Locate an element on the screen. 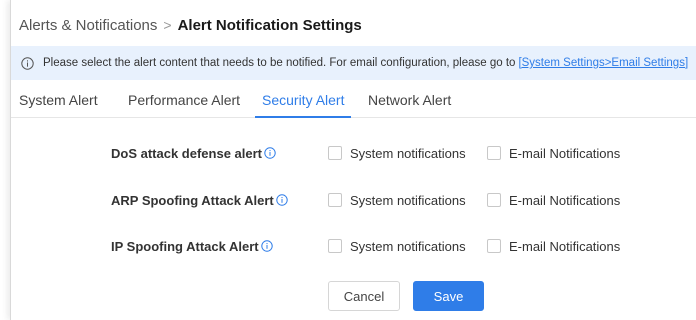  page-title: Alert Notification Settings is located at coordinates (269, 25).